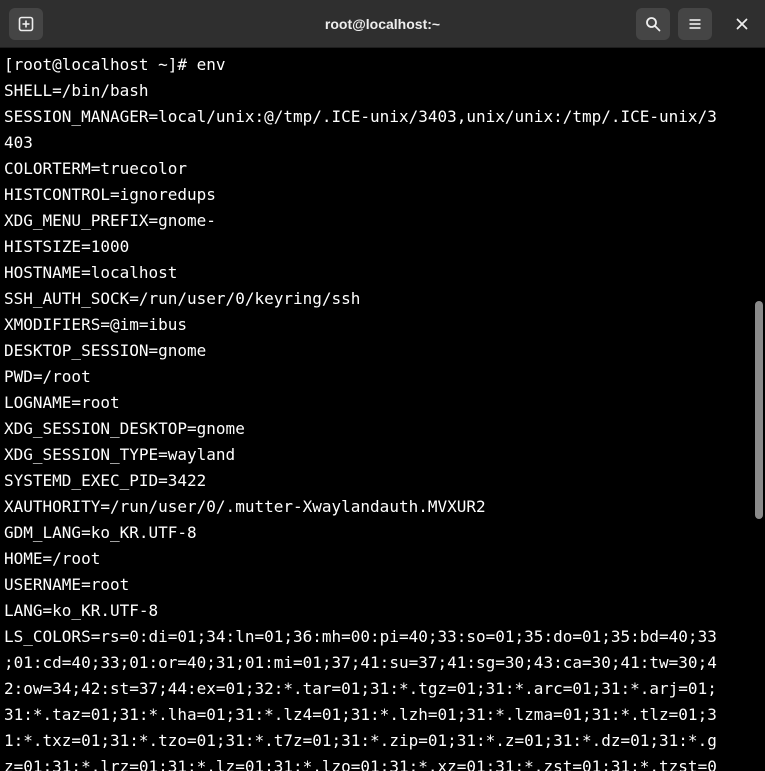 The image size is (765, 771). I want to click on menu-button, so click(695, 24).